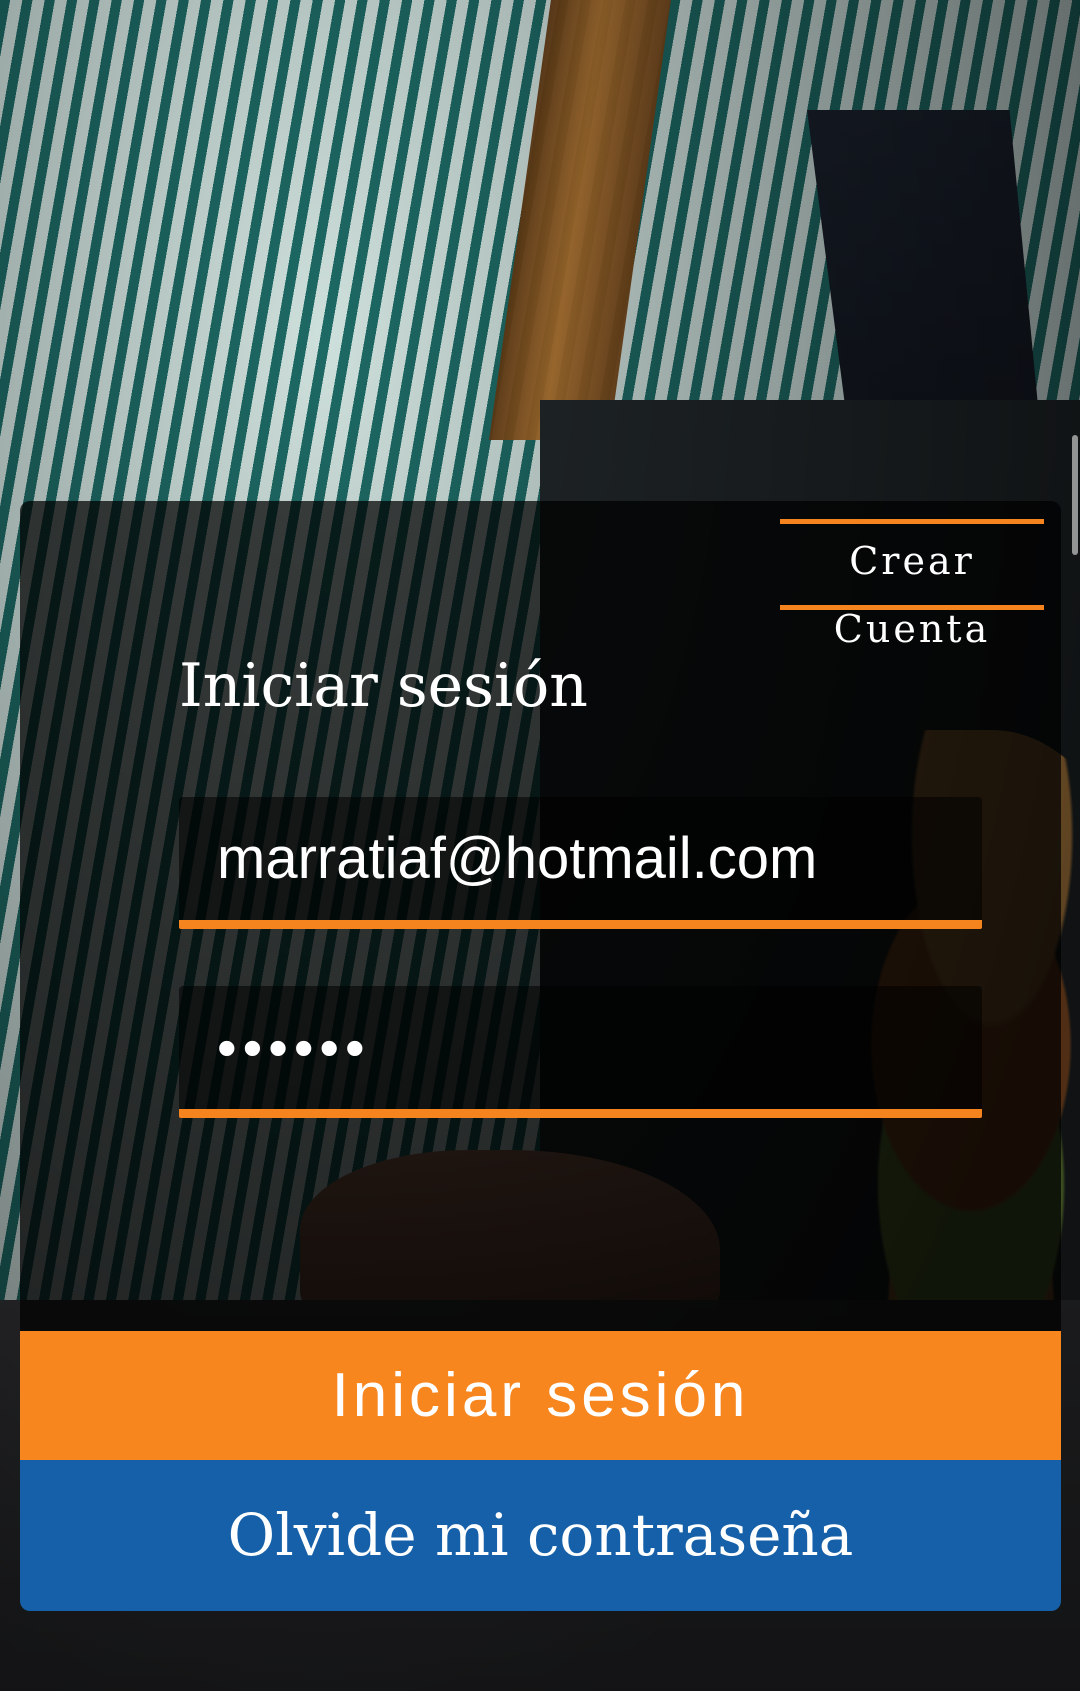 This screenshot has width=1080, height=1691. I want to click on email-field, so click(580, 858).